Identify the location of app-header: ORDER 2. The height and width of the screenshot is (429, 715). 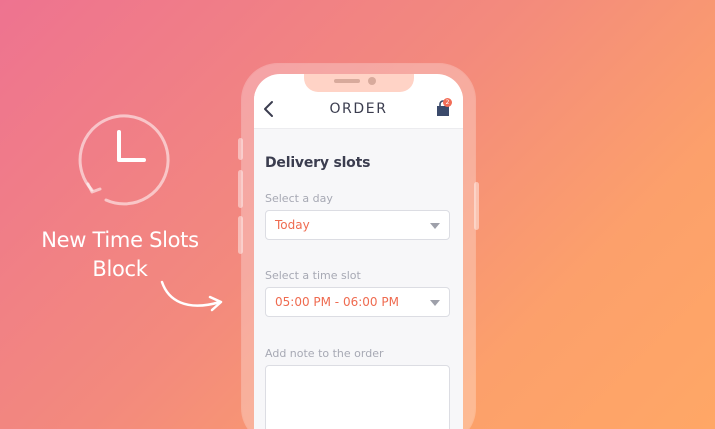
(358, 110).